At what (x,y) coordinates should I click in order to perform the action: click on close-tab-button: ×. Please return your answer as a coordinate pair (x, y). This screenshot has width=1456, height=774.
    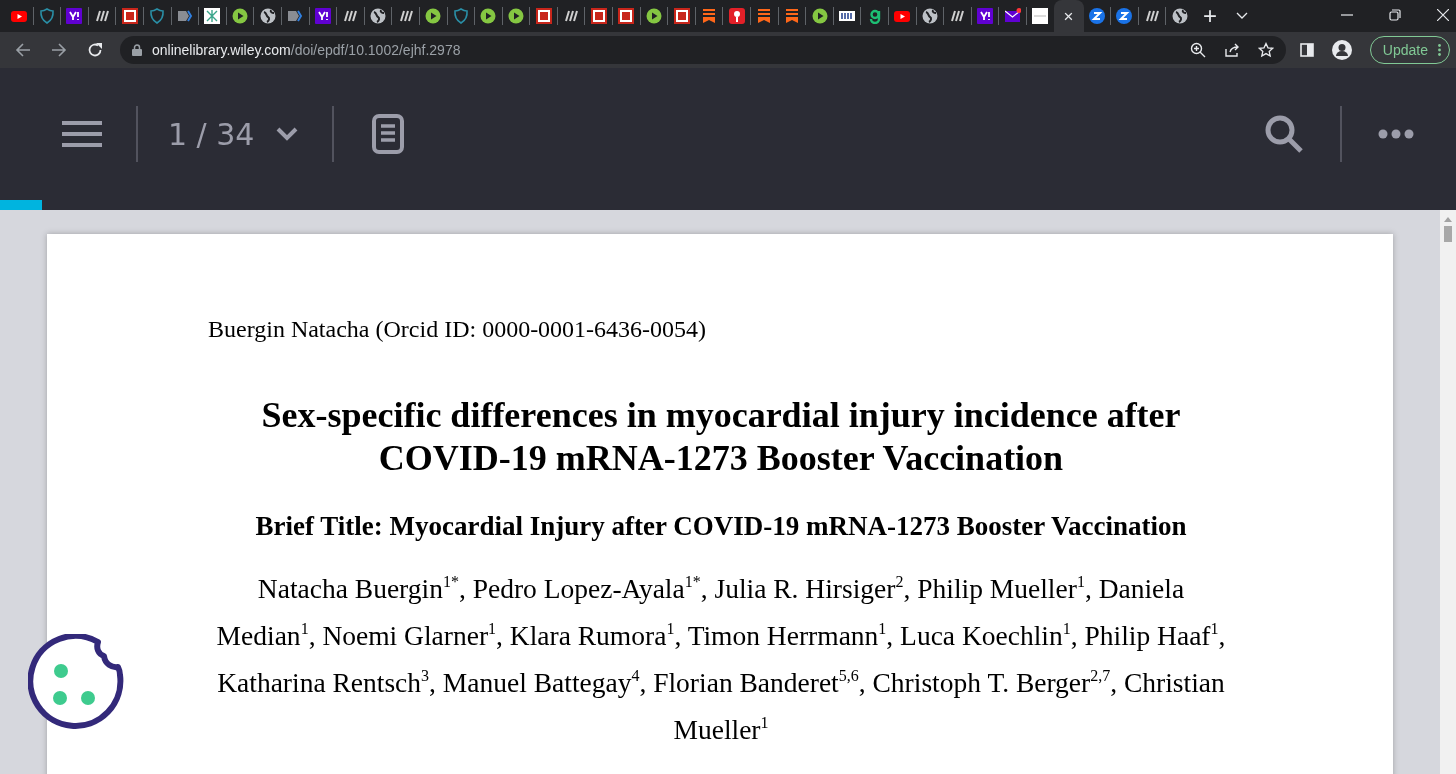
    Looking at the image, I should click on (1068, 16).